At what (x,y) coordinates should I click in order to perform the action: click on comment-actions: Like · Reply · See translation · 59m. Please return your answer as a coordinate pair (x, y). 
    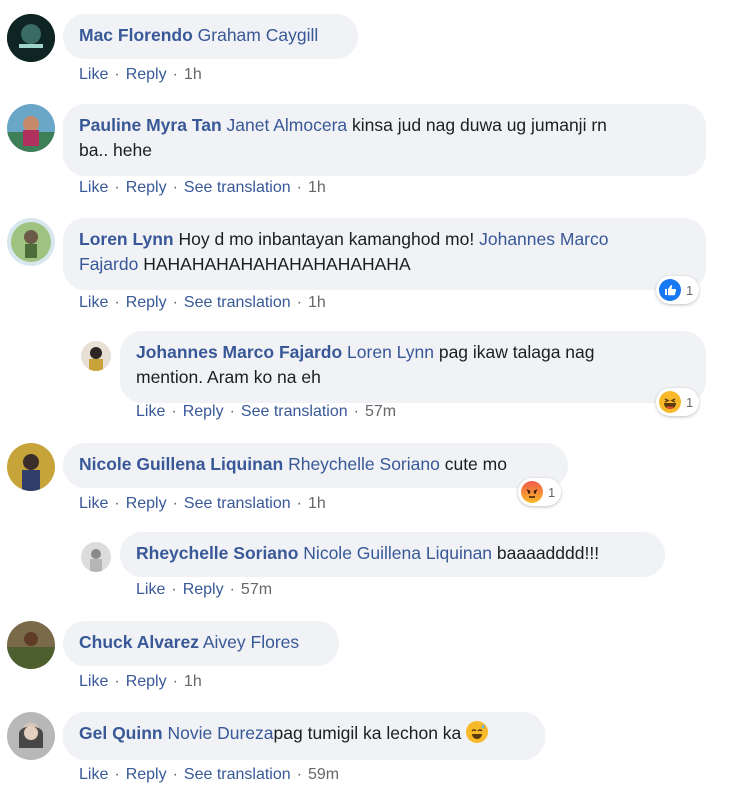
    Looking at the image, I should click on (209, 774).